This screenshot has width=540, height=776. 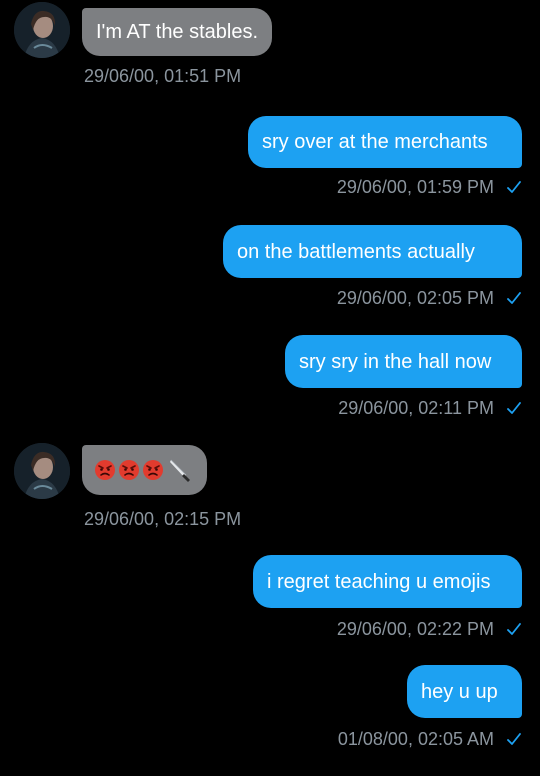 I want to click on message-meta: 29/06/00, 02:11 PM, so click(x=430, y=408).